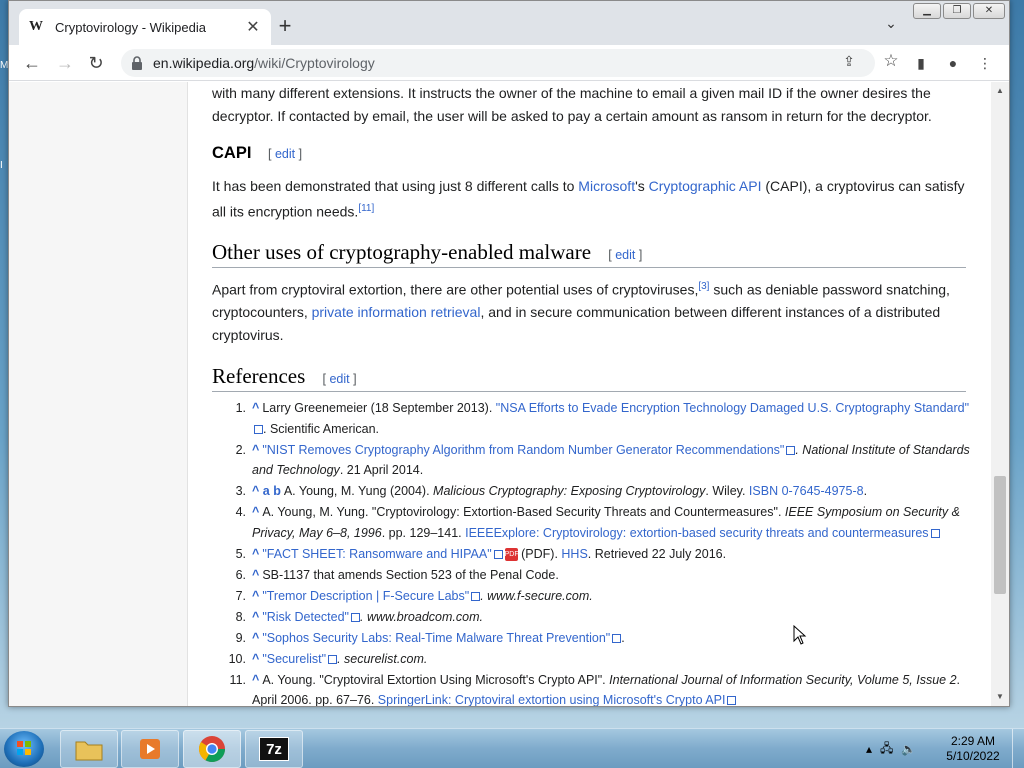 Image resolution: width=1024 pixels, height=768 pixels. Describe the element at coordinates (1018, 748) in the screenshot. I see `show-desktop-button` at that location.